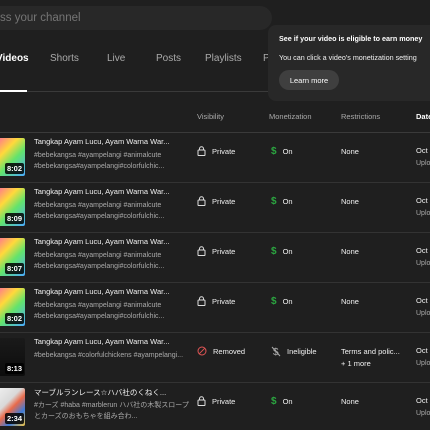 This screenshot has width=430, height=430. Describe the element at coordinates (14, 268) in the screenshot. I see `duration-badge: 8:07` at that location.